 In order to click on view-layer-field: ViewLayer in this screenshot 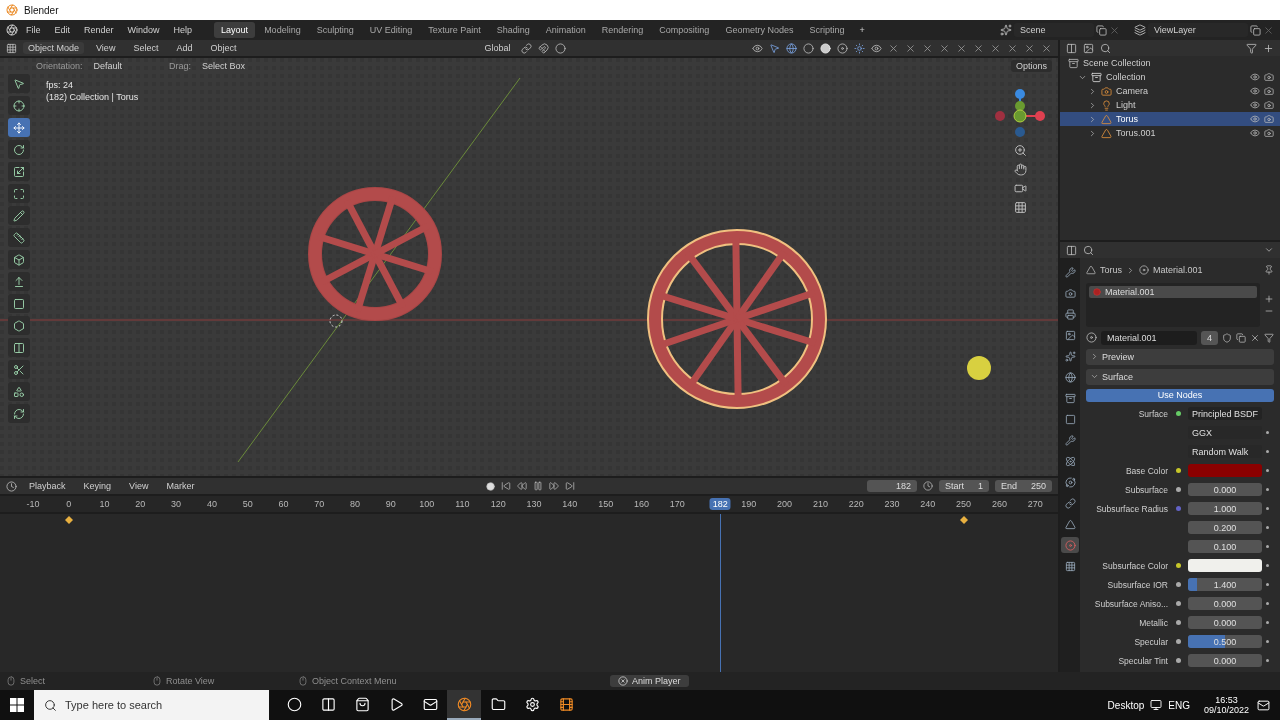, I will do `click(1198, 30)`.